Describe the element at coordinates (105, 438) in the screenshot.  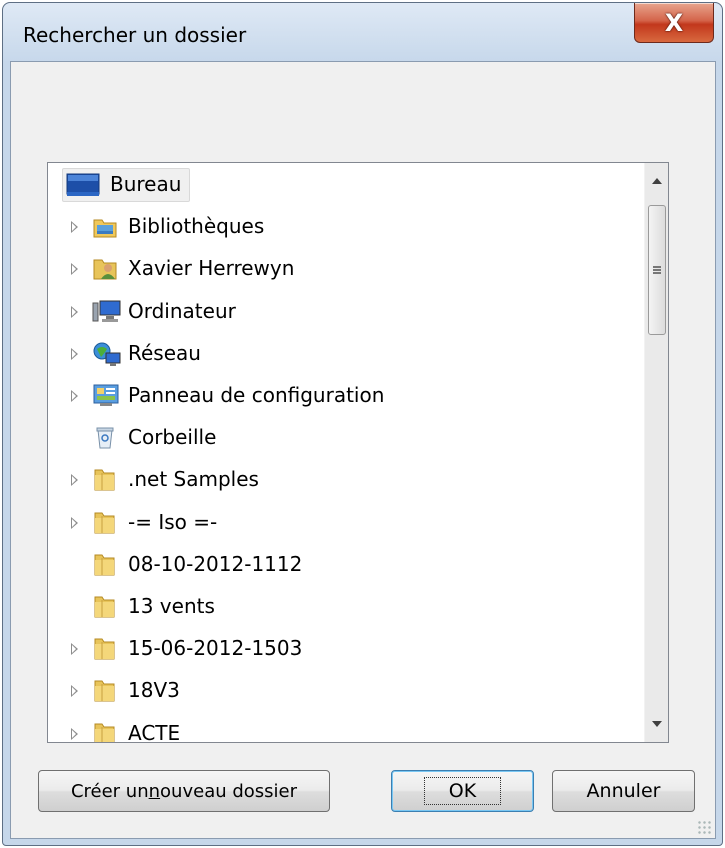
I see `recycle-bin-icon` at that location.